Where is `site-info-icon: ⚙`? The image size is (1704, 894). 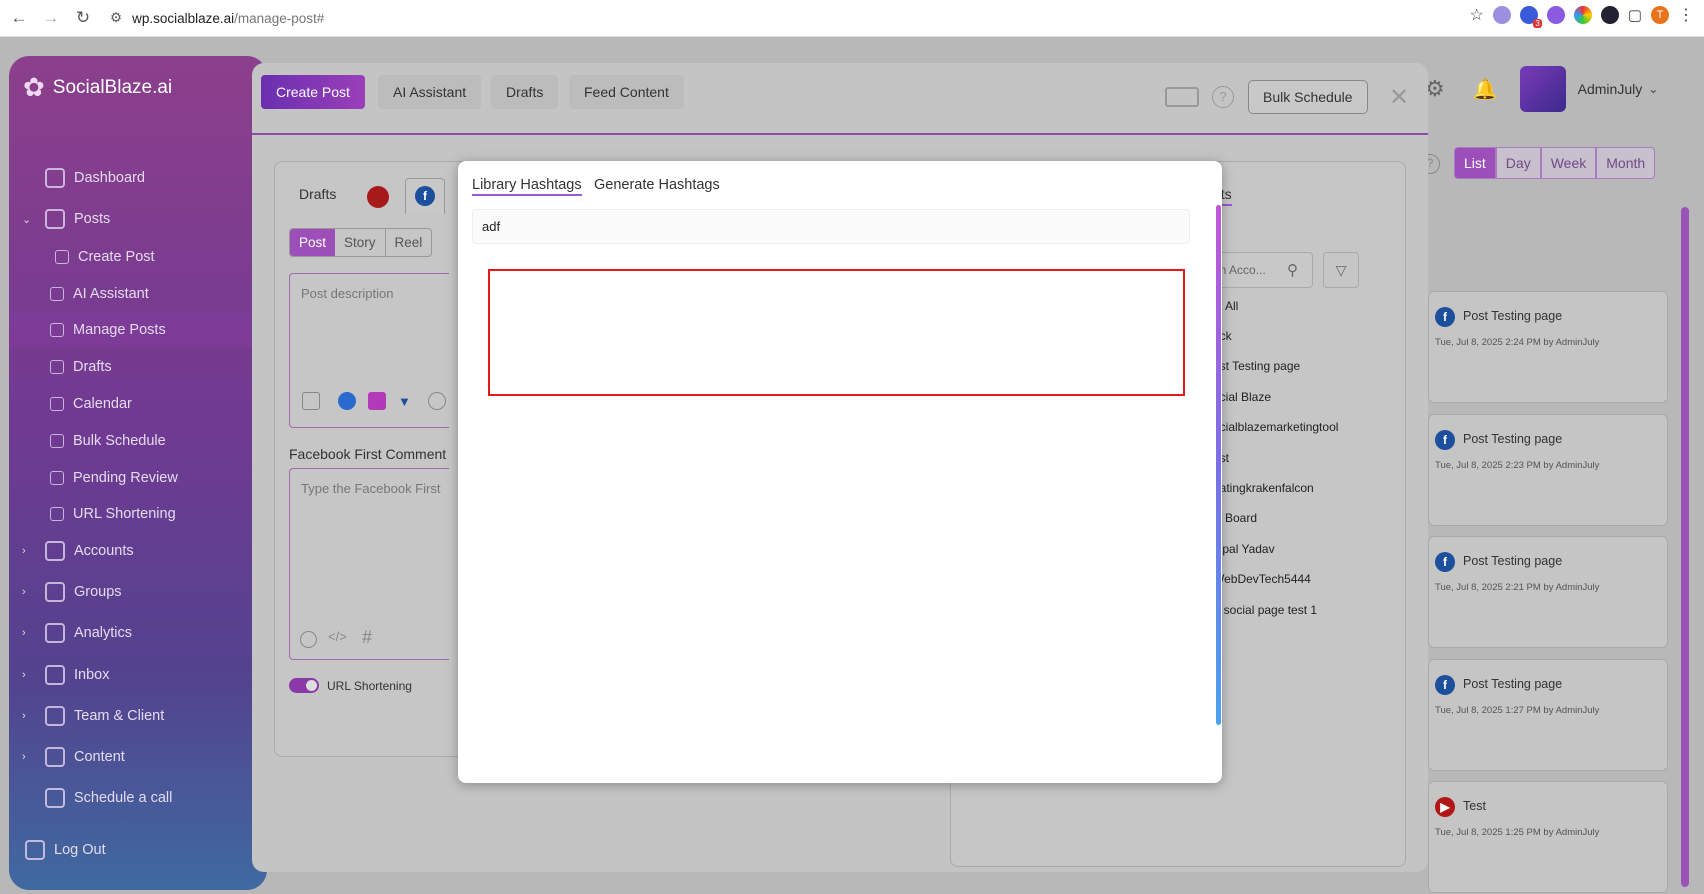 site-info-icon: ⚙ is located at coordinates (116, 18).